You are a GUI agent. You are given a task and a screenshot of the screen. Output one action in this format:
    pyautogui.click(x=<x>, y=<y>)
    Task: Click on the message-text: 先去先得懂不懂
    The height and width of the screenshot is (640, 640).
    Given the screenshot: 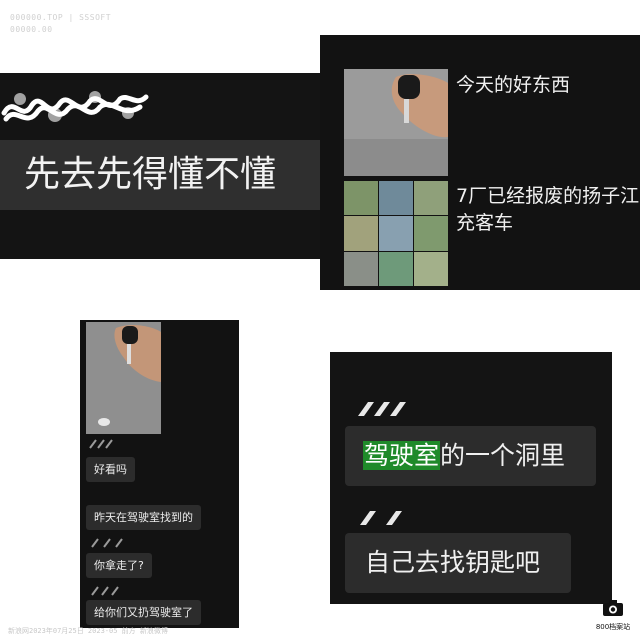 What is the action you would take?
    pyautogui.click(x=150, y=174)
    